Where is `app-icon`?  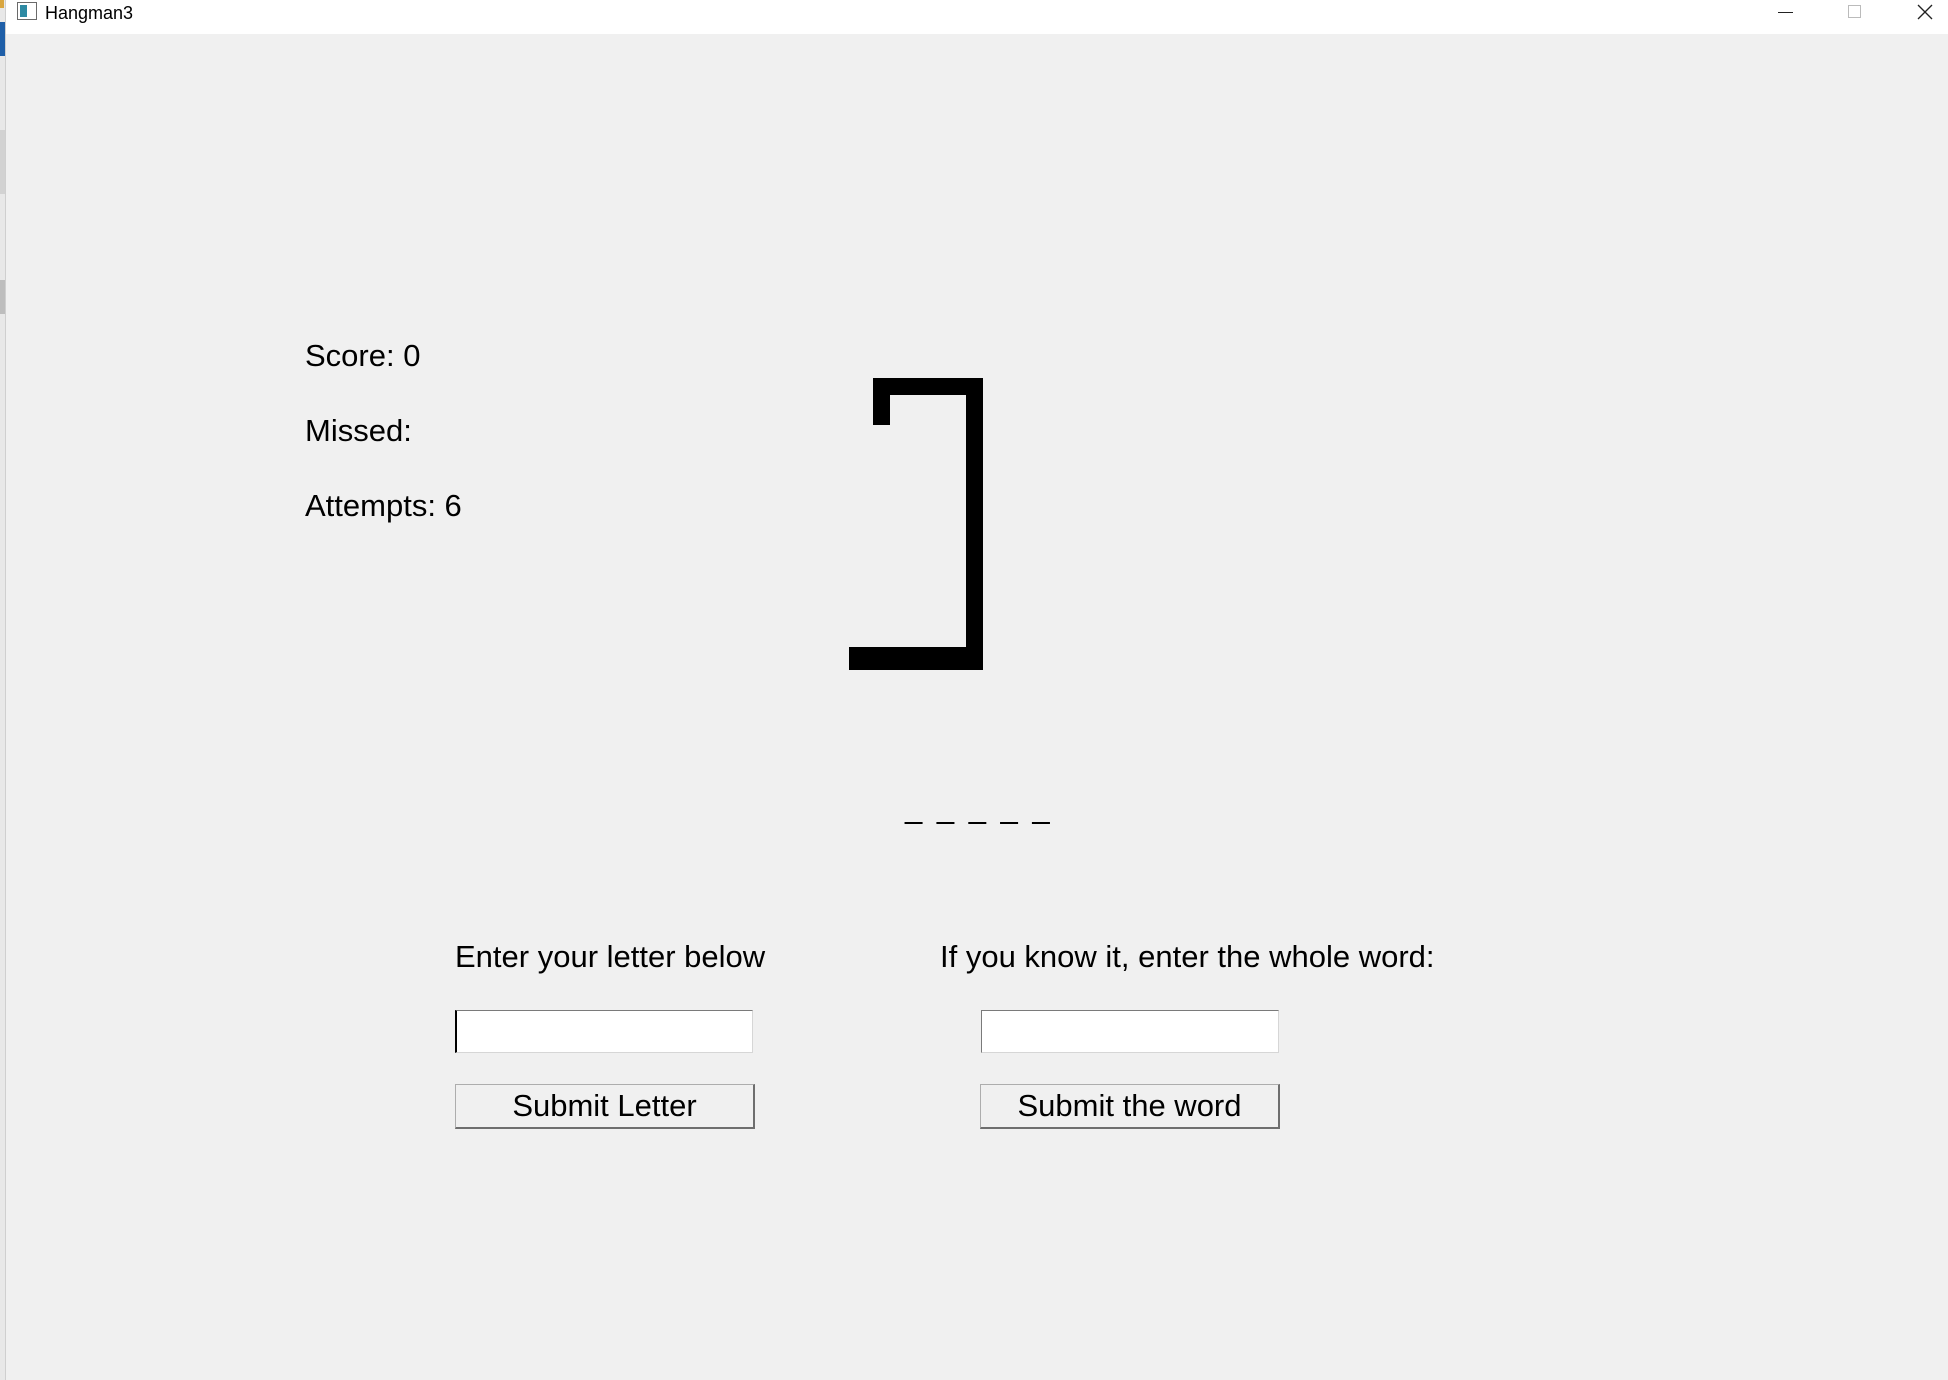 app-icon is located at coordinates (27, 11).